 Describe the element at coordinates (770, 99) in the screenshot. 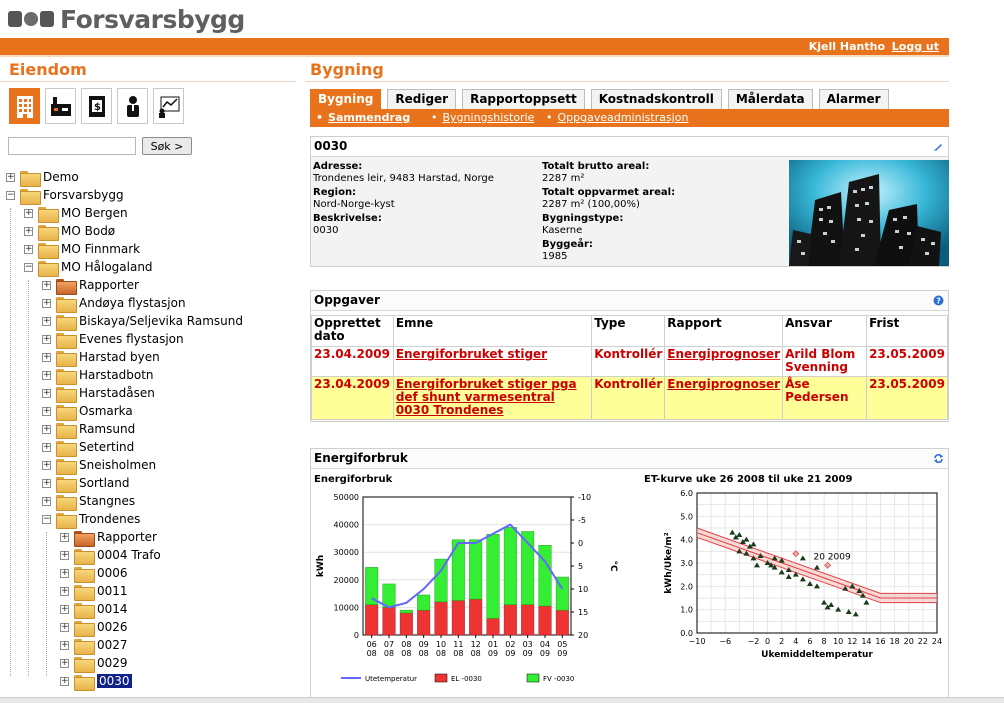

I see `tab-malerdata: Målerdata` at that location.